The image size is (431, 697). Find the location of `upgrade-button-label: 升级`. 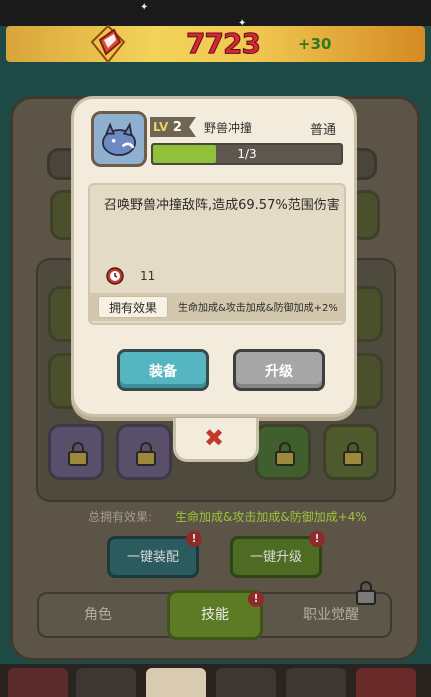

upgrade-button-label: 升级 is located at coordinates (279, 372).